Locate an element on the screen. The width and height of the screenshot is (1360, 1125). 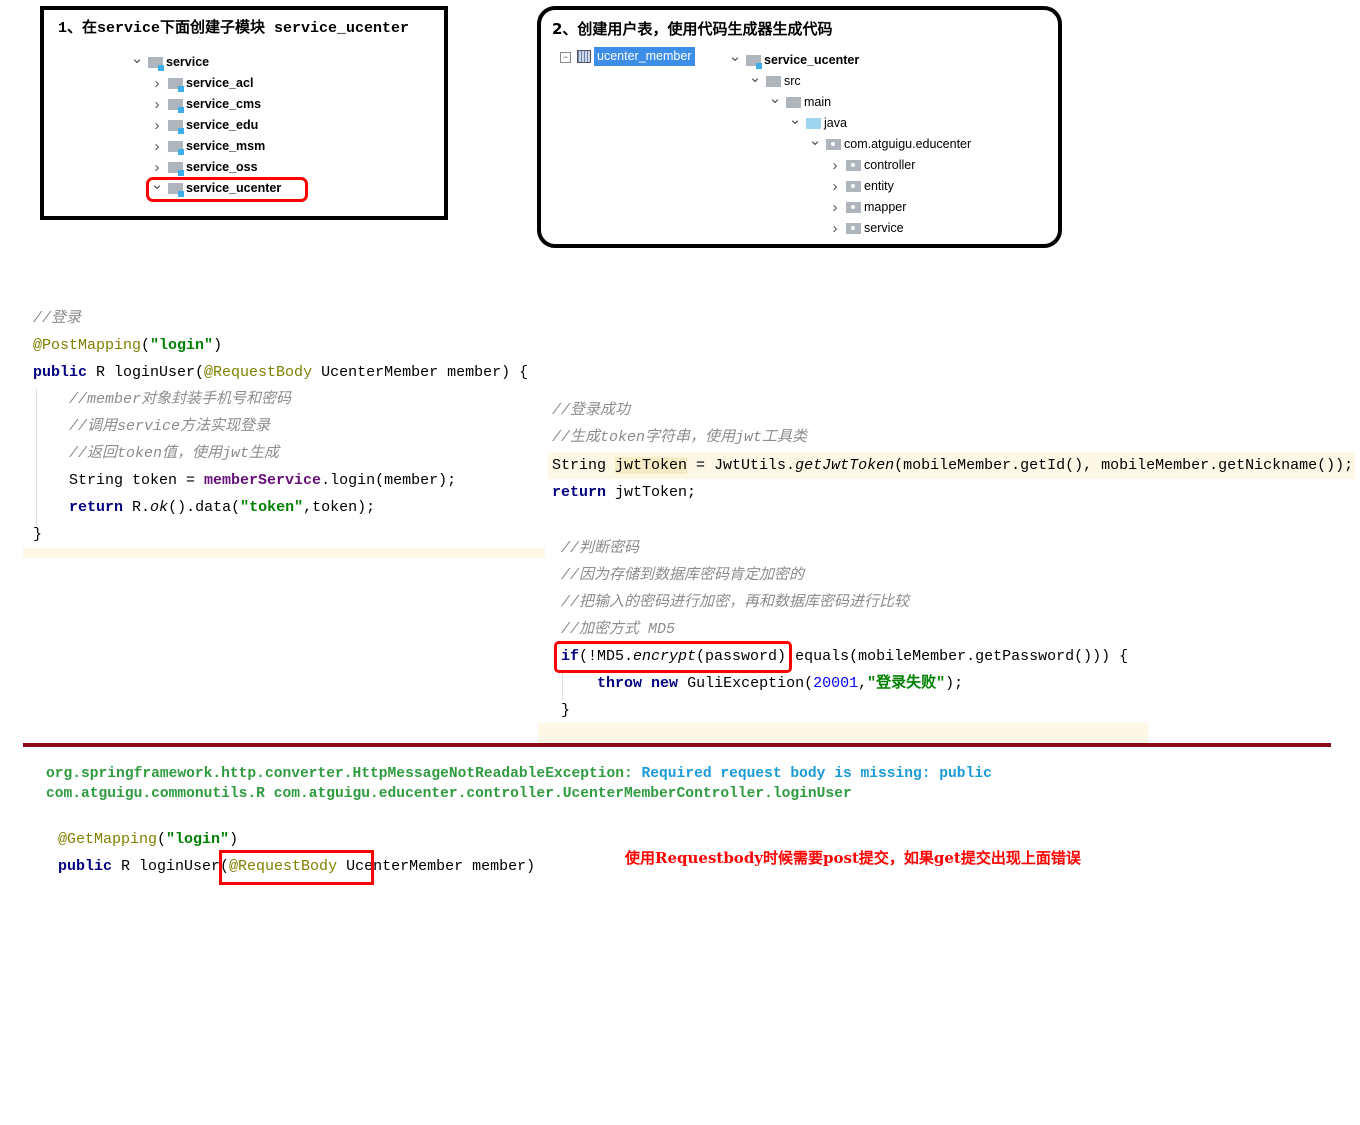
code-token-static: getJwtToken is located at coordinates (845, 465).